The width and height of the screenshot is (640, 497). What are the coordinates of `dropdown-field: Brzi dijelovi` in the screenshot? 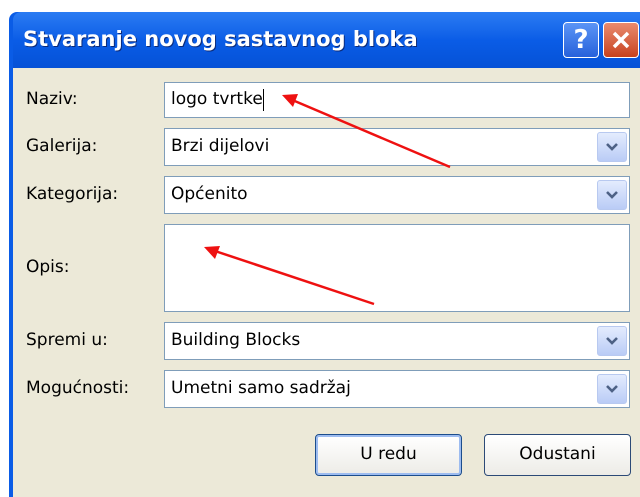 It's located at (397, 147).